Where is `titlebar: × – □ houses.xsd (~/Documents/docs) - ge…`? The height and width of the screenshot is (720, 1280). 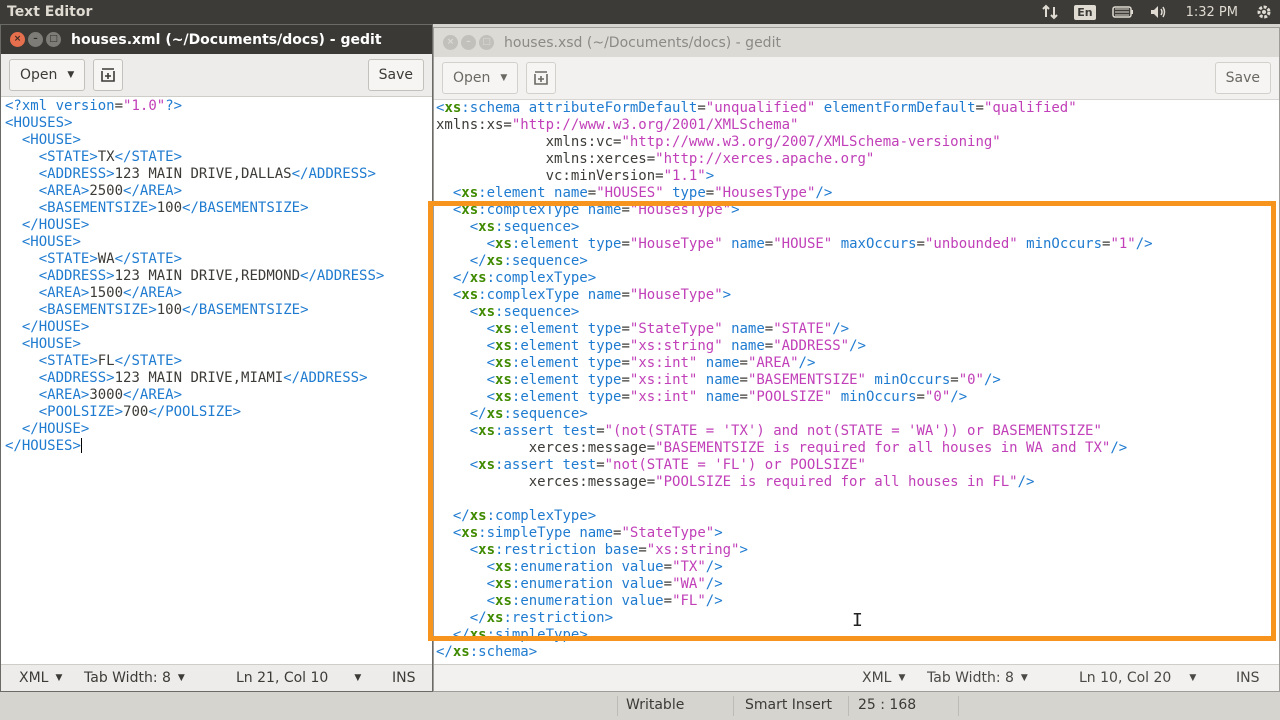
titlebar: × – □ houses.xsd (~/Documents/docs) - ge… is located at coordinates (856, 42).